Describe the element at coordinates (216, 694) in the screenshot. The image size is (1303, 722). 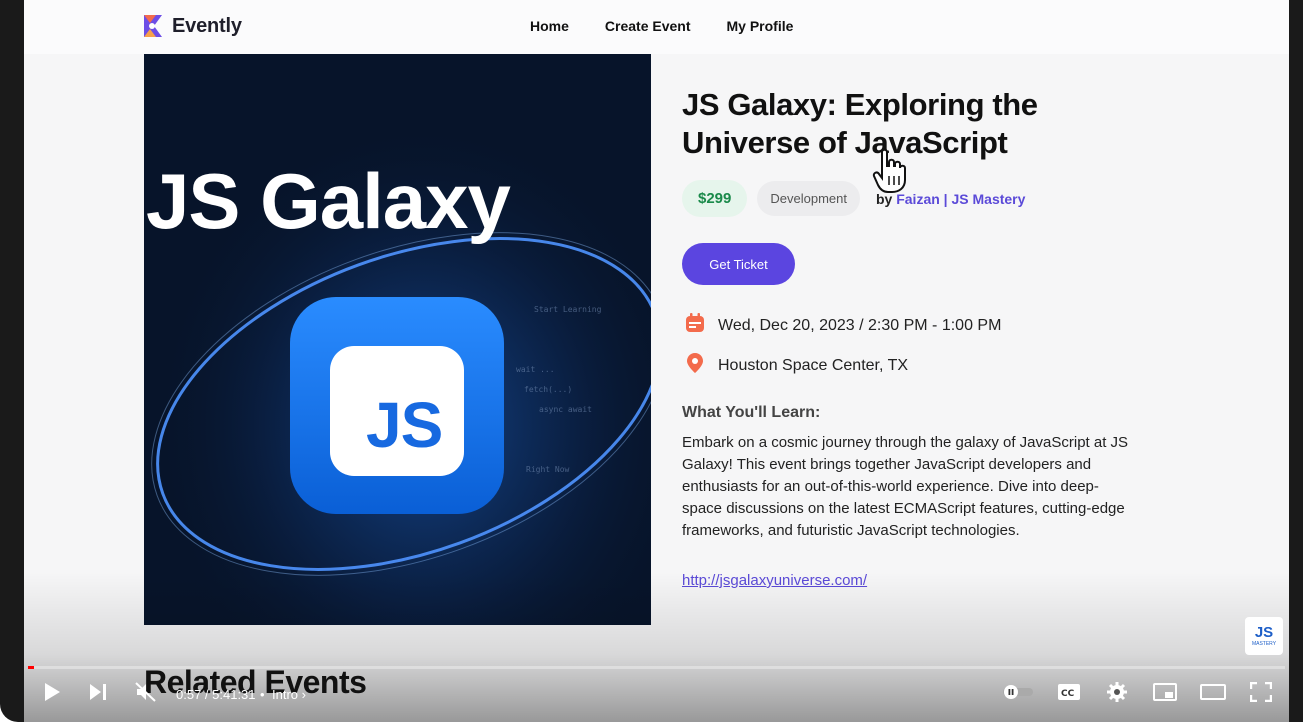
I see `video-time: 0:57 / 5:41:31` at that location.